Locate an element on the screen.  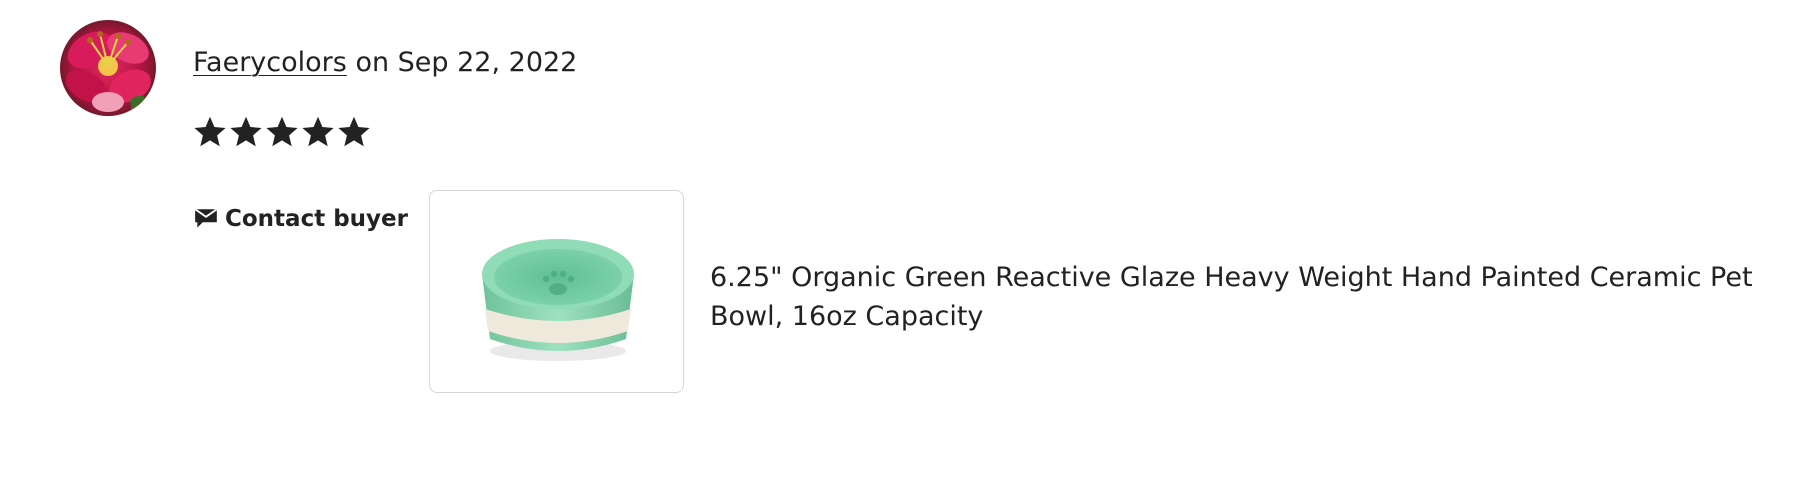
pet-bowl-image is located at coordinates (558, 300).